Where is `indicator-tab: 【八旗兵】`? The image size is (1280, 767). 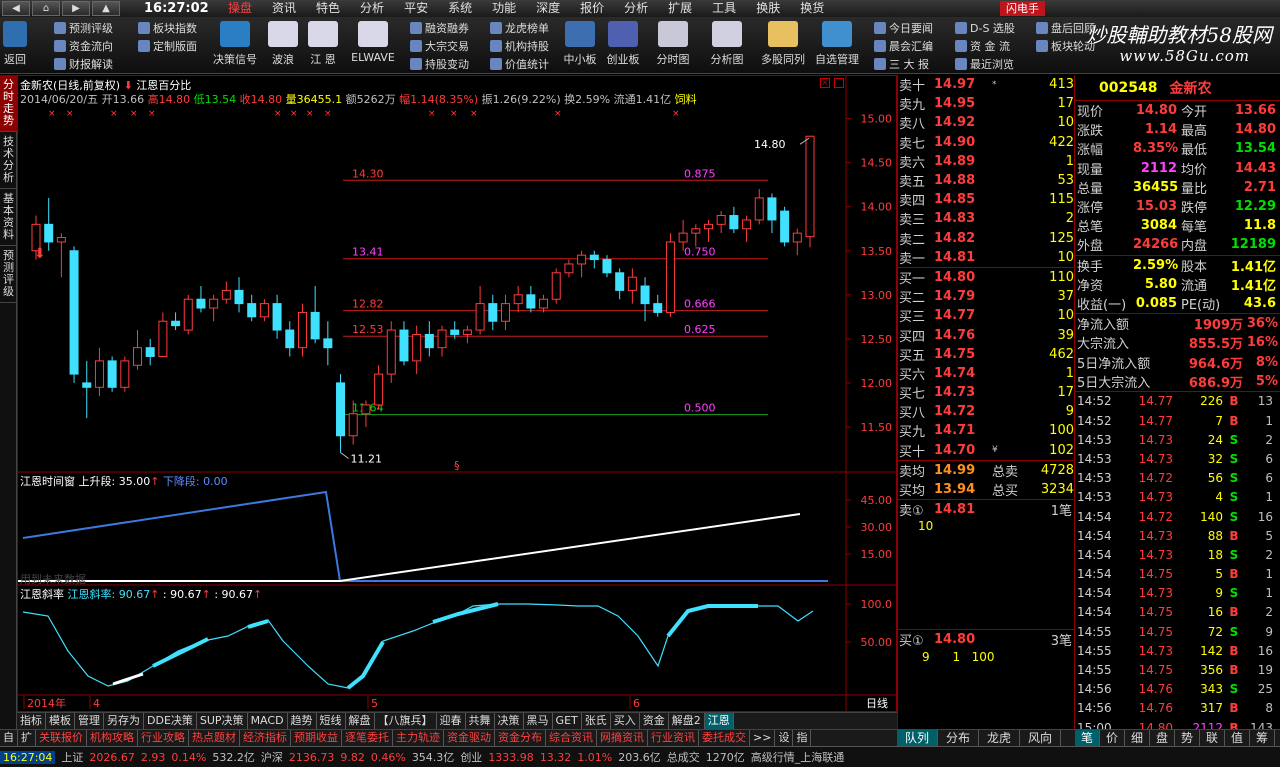 indicator-tab: 【八旗兵】 is located at coordinates (406, 721).